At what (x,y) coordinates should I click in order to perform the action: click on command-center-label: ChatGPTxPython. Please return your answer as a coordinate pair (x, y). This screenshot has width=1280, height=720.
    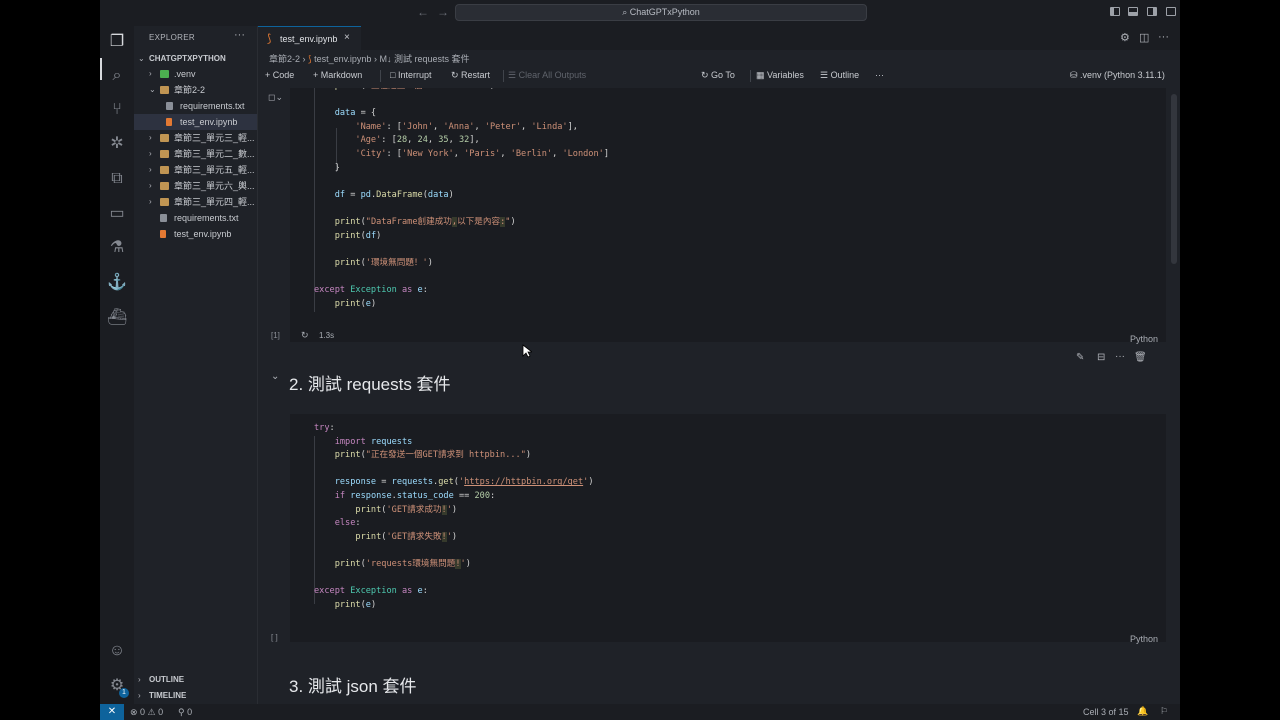
    Looking at the image, I should click on (664, 12).